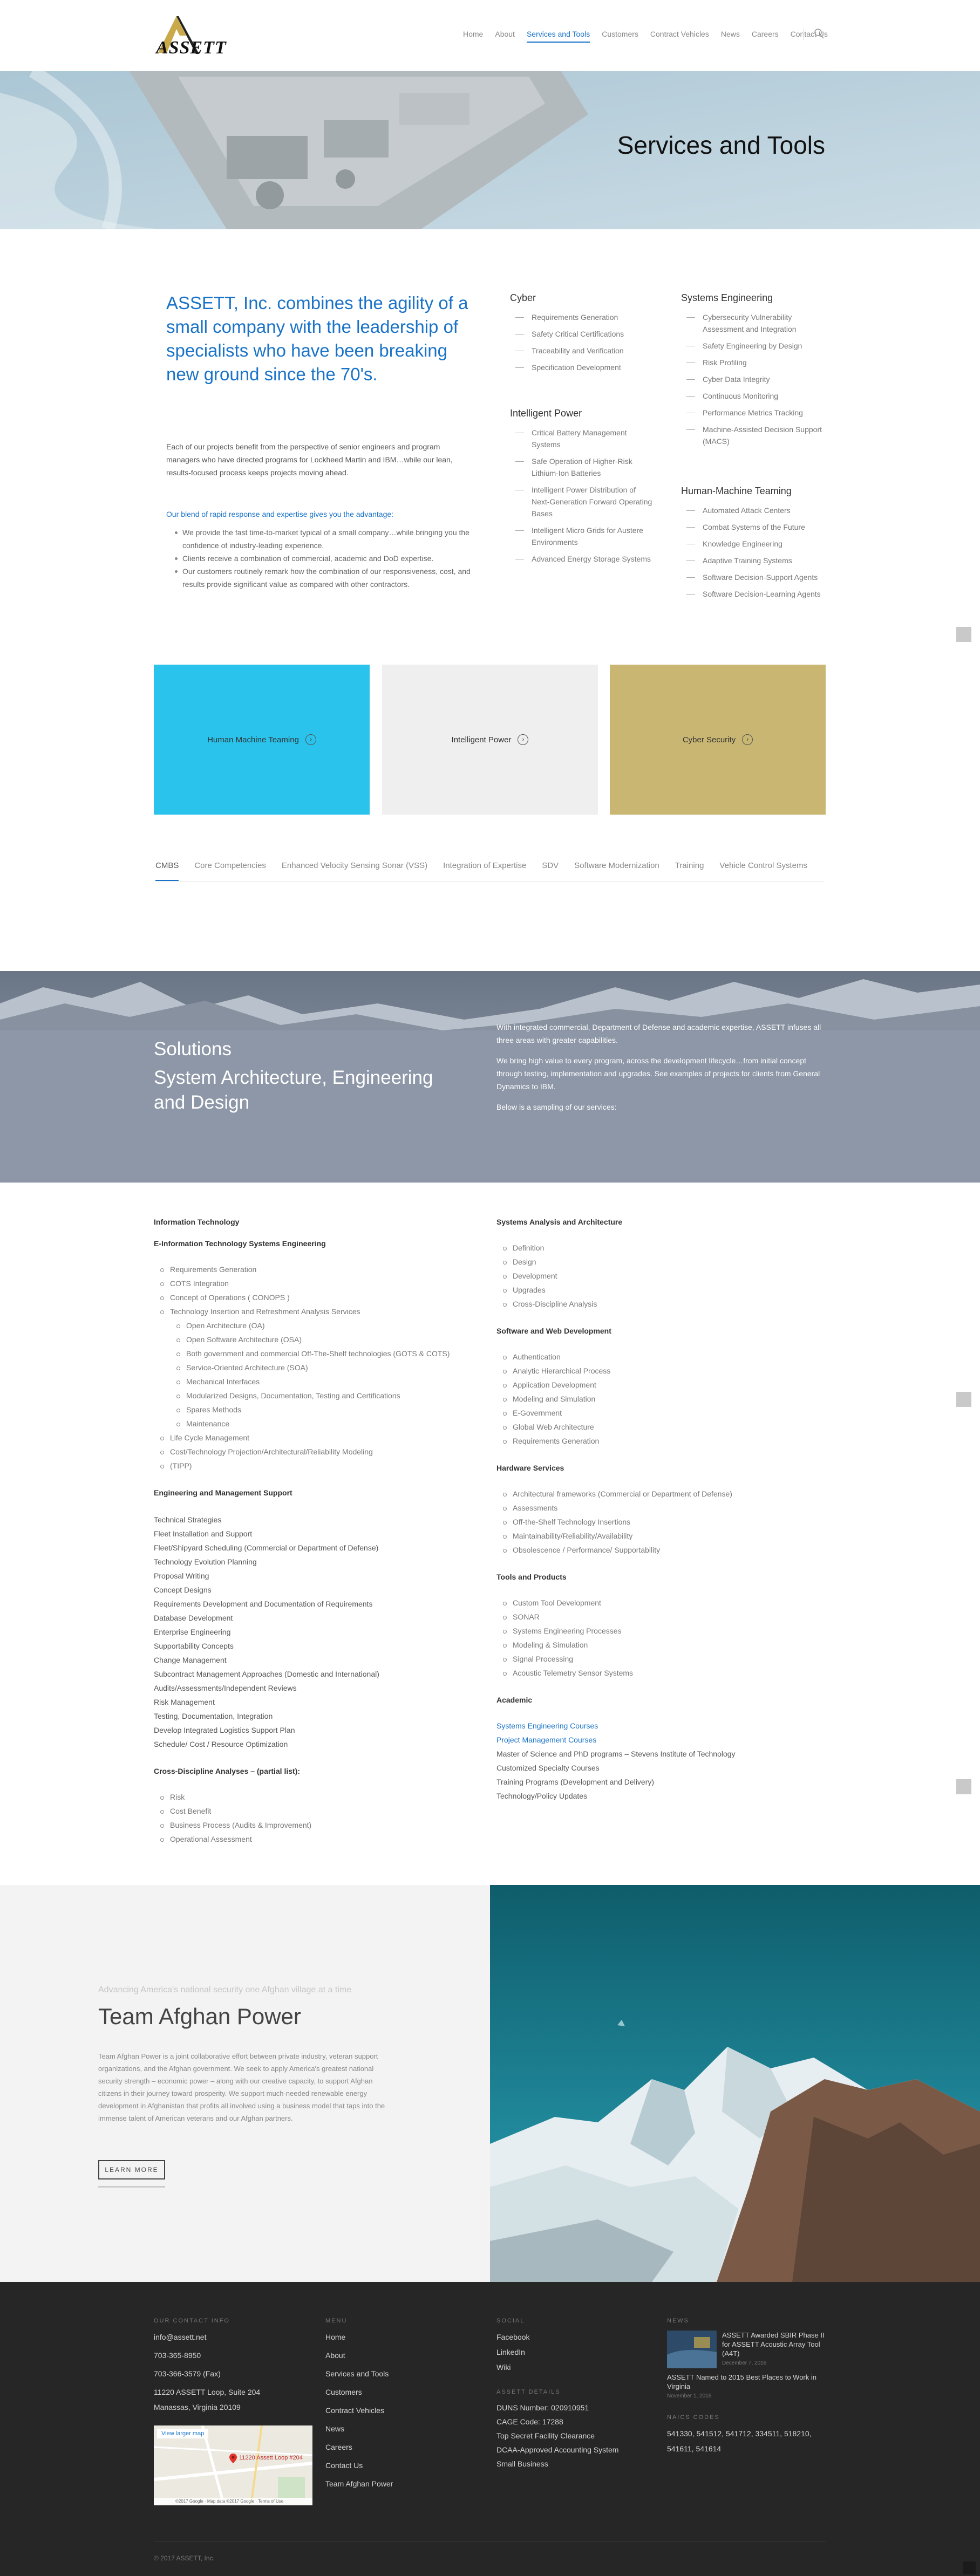 The width and height of the screenshot is (980, 2576). Describe the element at coordinates (316, 1410) in the screenshot. I see `list-item: Spares Methods` at that location.